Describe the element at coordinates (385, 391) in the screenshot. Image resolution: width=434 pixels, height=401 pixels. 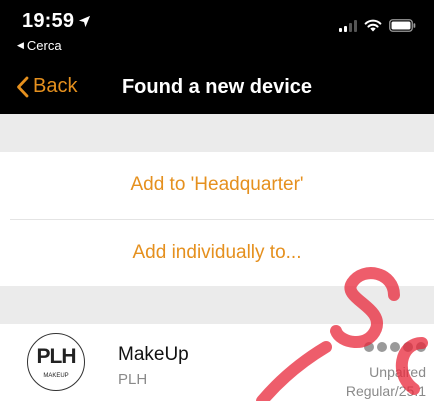
I see `device-detail: Regular/25.1` at that location.